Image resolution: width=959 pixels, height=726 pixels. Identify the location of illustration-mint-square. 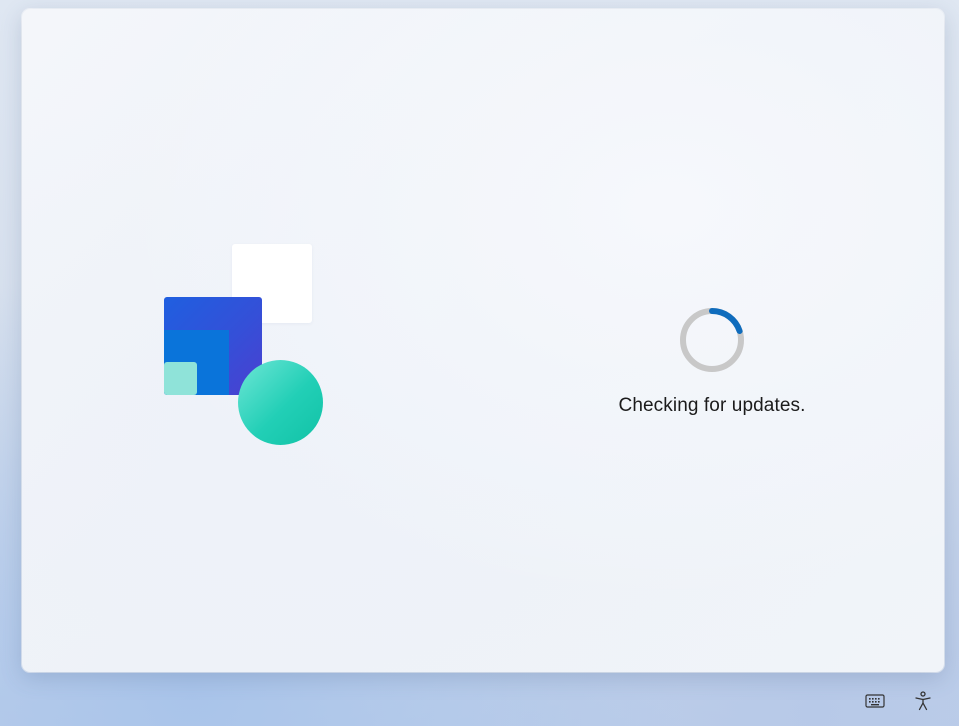
(180, 378).